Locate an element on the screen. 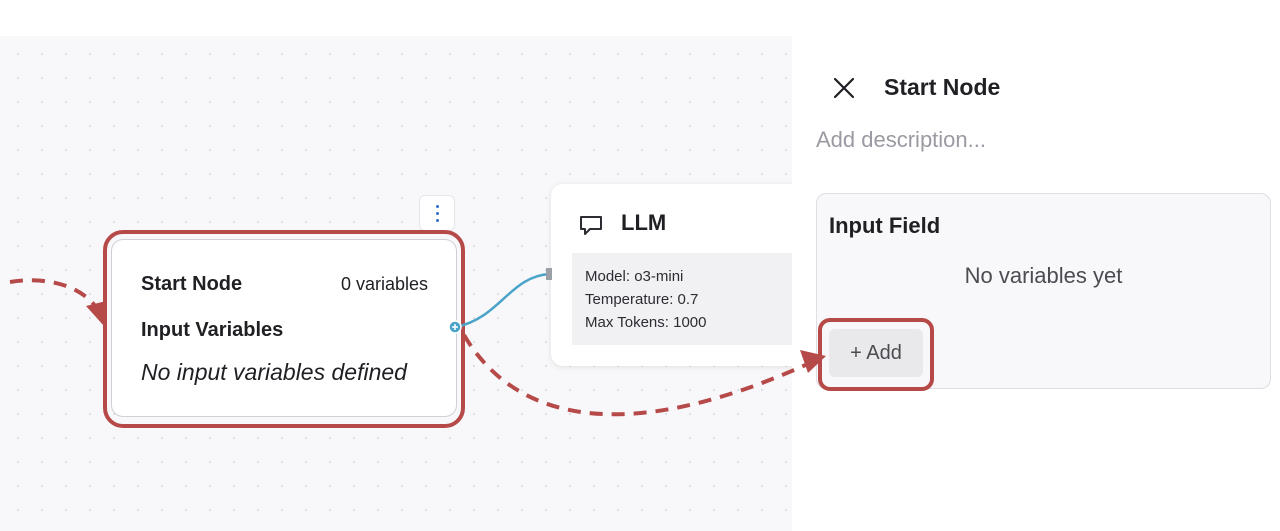  temperature-value: Temperature: 0.7 is located at coordinates (642, 299).